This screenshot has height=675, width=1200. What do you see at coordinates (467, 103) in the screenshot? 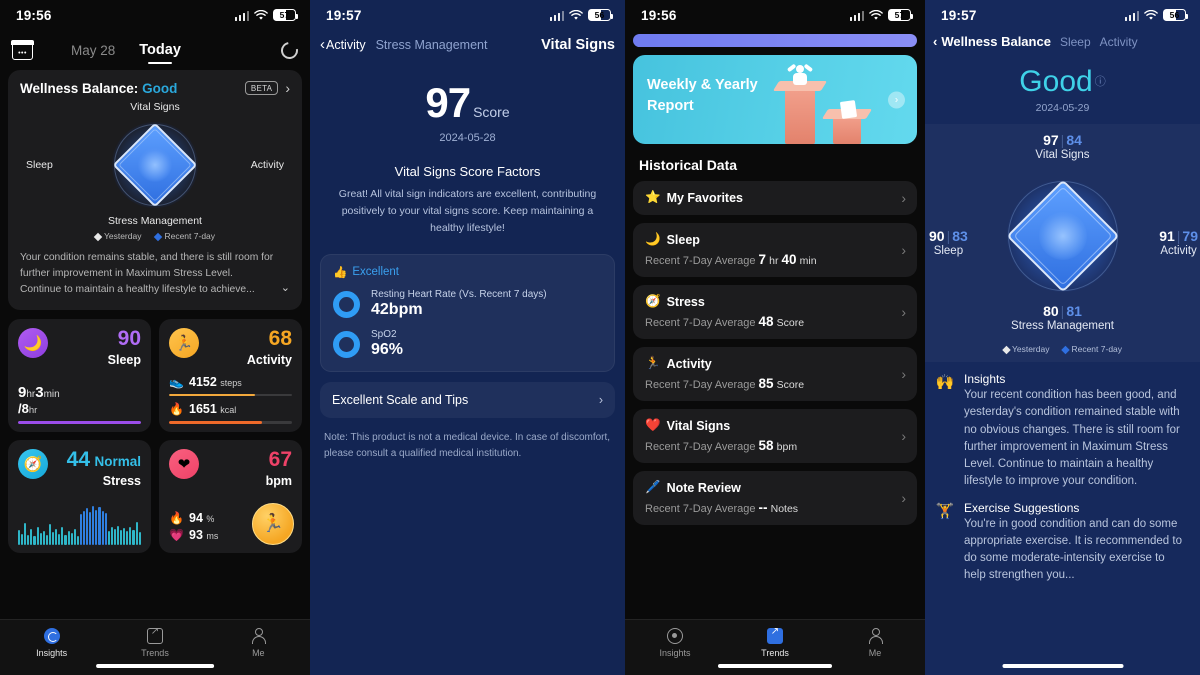
I see `score-line: 97 Score` at bounding box center [467, 103].